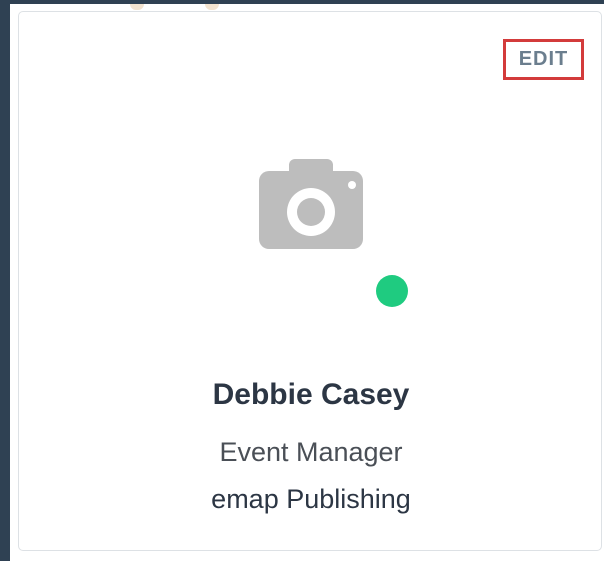 The width and height of the screenshot is (604, 561). Describe the element at coordinates (392, 291) in the screenshot. I see `online-status-indicator` at that location.